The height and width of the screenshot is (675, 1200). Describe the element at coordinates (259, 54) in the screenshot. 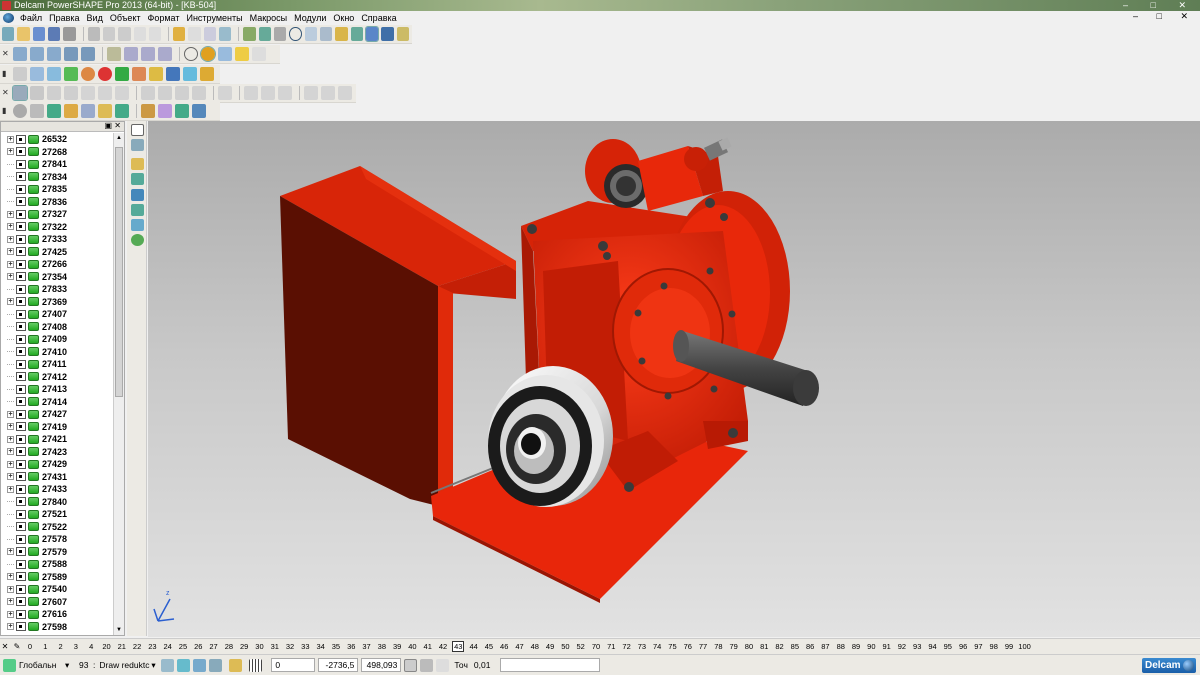

I see `hand-icon` at that location.